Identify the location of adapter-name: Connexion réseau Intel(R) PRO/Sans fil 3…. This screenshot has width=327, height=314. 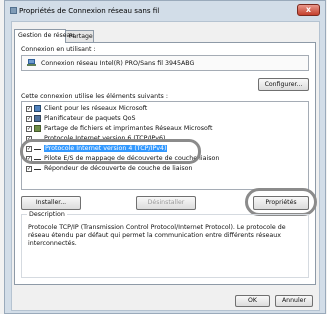
(118, 63).